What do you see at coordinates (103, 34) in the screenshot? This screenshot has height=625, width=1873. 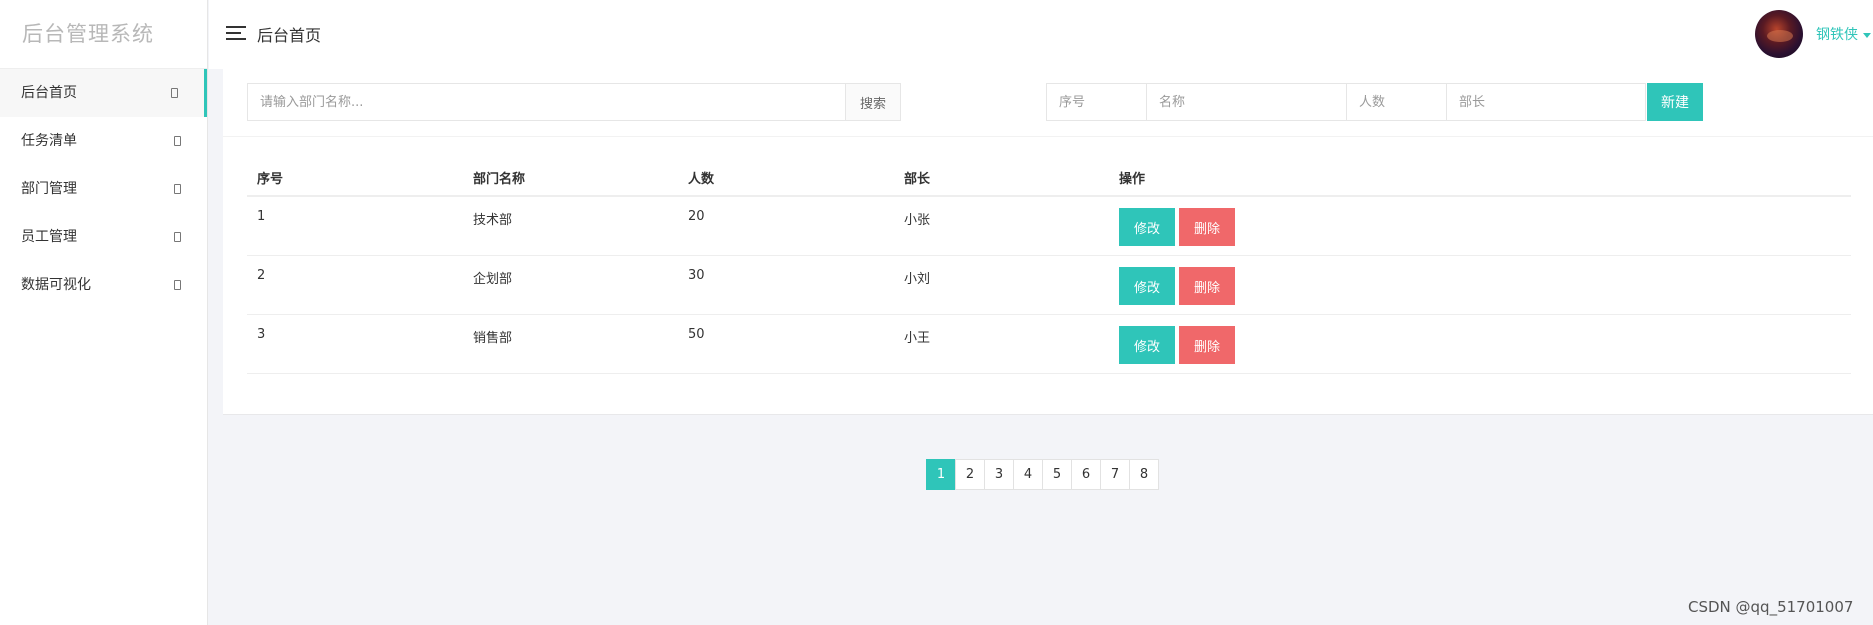 I see `app-logo: 后台管理系统` at bounding box center [103, 34].